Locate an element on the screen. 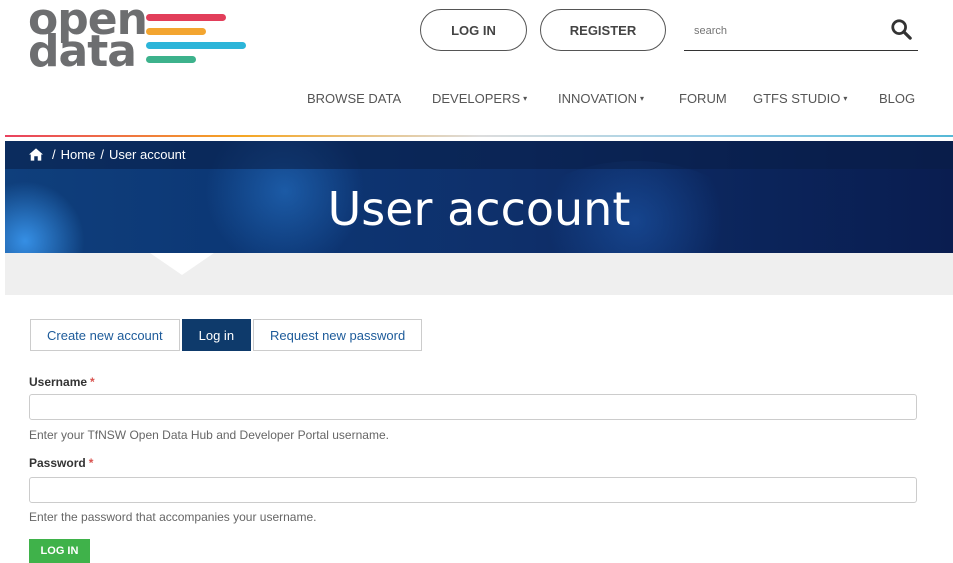 The image size is (953, 563). site-logo: open data is located at coordinates (143, 38).